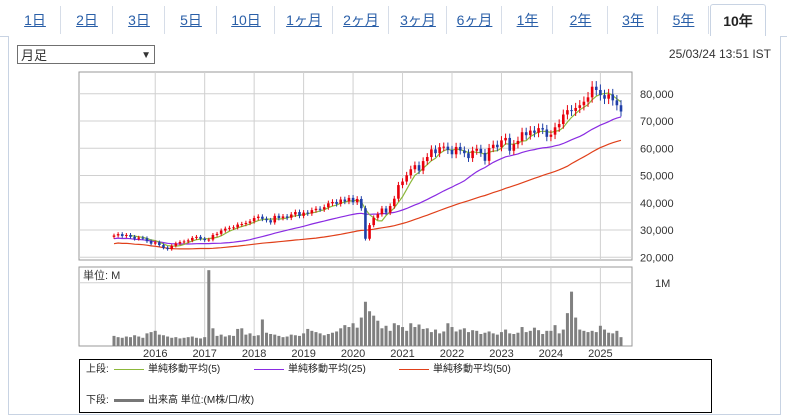  What do you see at coordinates (657, 258) in the screenshot?
I see `y-tick-label: 20,000` at bounding box center [657, 258].